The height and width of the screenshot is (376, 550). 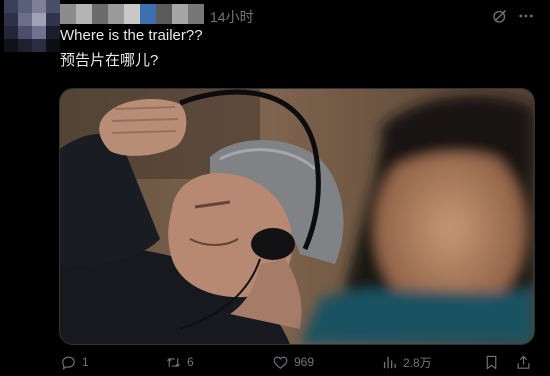 What do you see at coordinates (131, 35) in the screenshot?
I see `post-text-line1: Where is the trailer??` at bounding box center [131, 35].